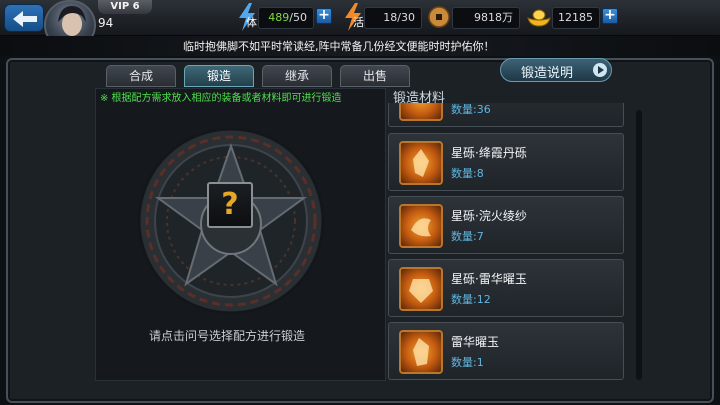  What do you see at coordinates (141, 76) in the screenshot?
I see `tab-synthesis: 合成` at bounding box center [141, 76].